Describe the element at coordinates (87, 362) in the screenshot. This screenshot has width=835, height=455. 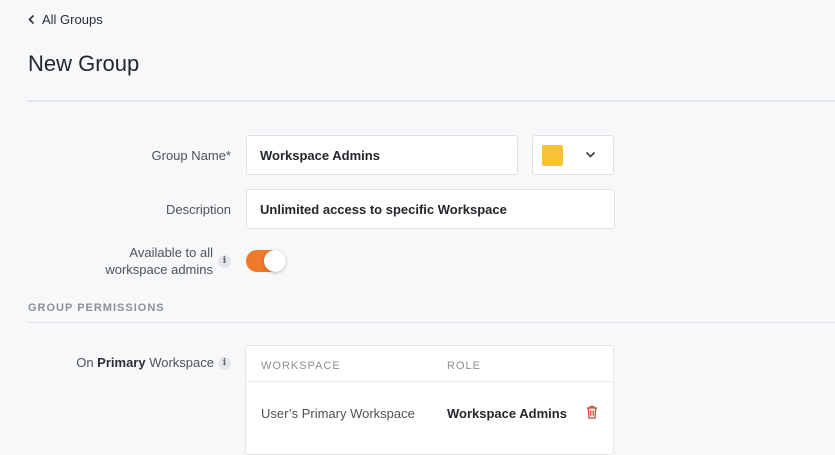
I see `on-label-prefix: On` at that location.